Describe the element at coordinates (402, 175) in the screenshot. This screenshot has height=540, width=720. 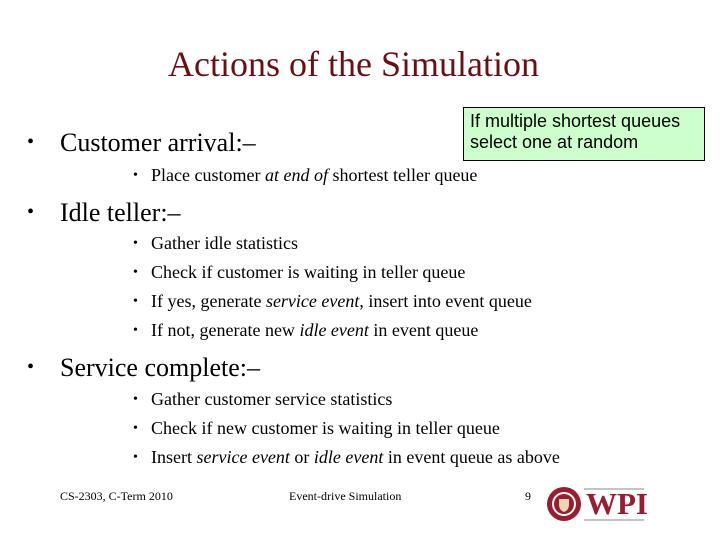
I see `item-text: shortest teller queue` at that location.